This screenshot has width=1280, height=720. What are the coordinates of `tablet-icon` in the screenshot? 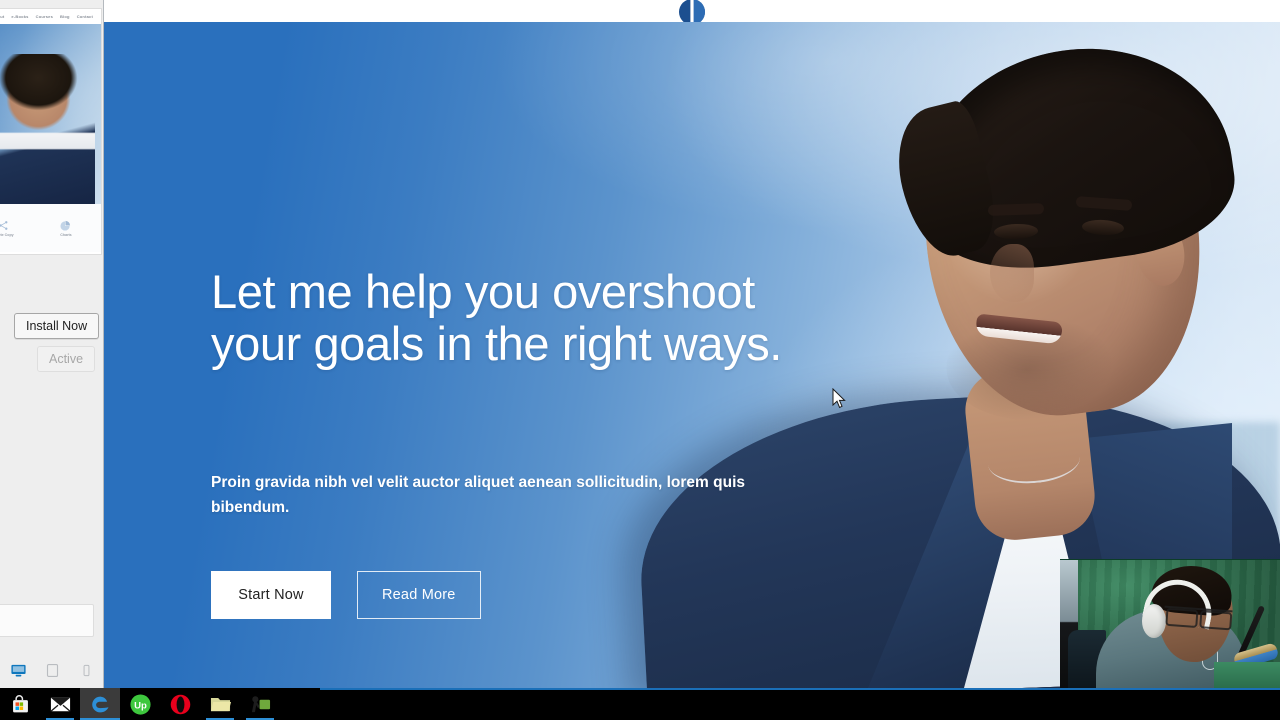 It's located at (52, 670).